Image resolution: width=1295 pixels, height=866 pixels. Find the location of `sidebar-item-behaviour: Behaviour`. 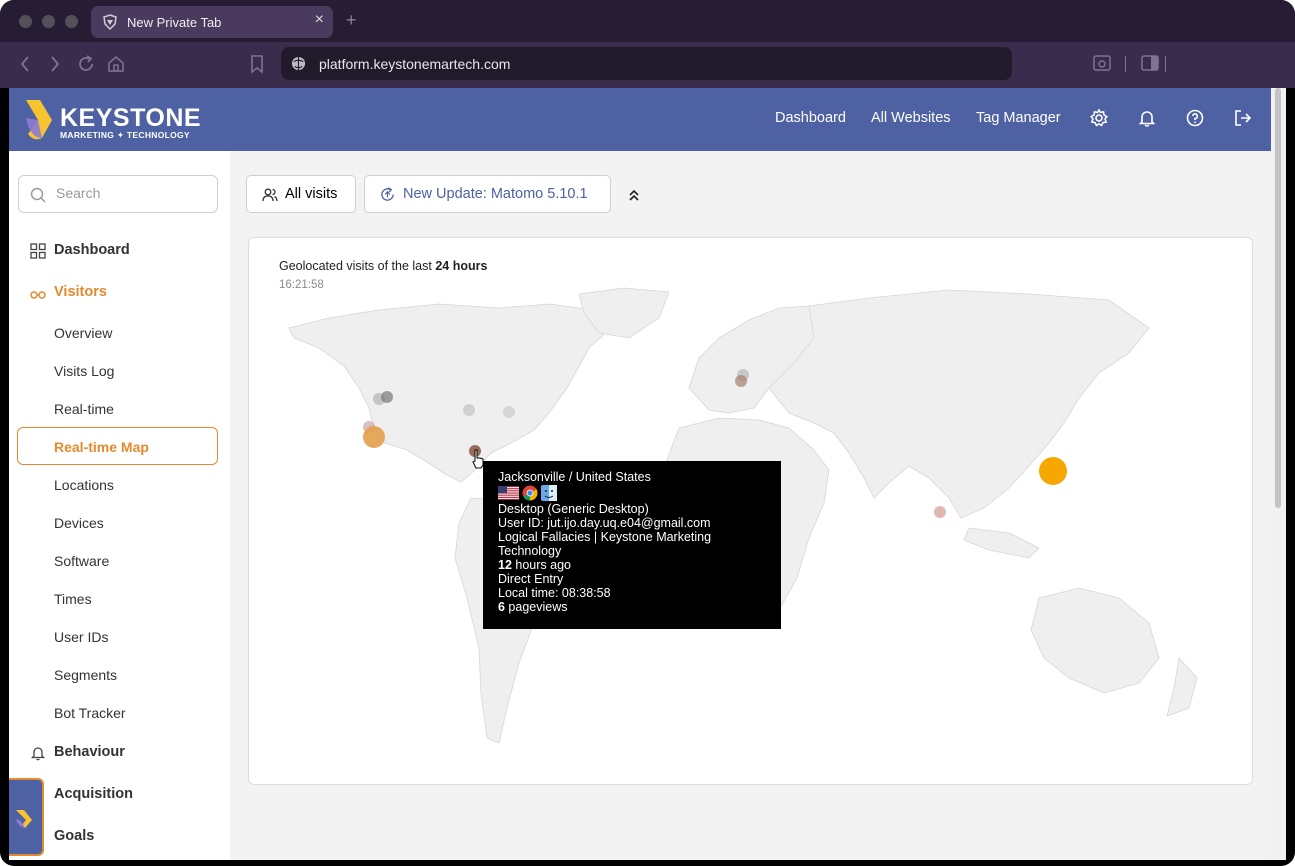

sidebar-item-behaviour: Behaviour is located at coordinates (89, 752).